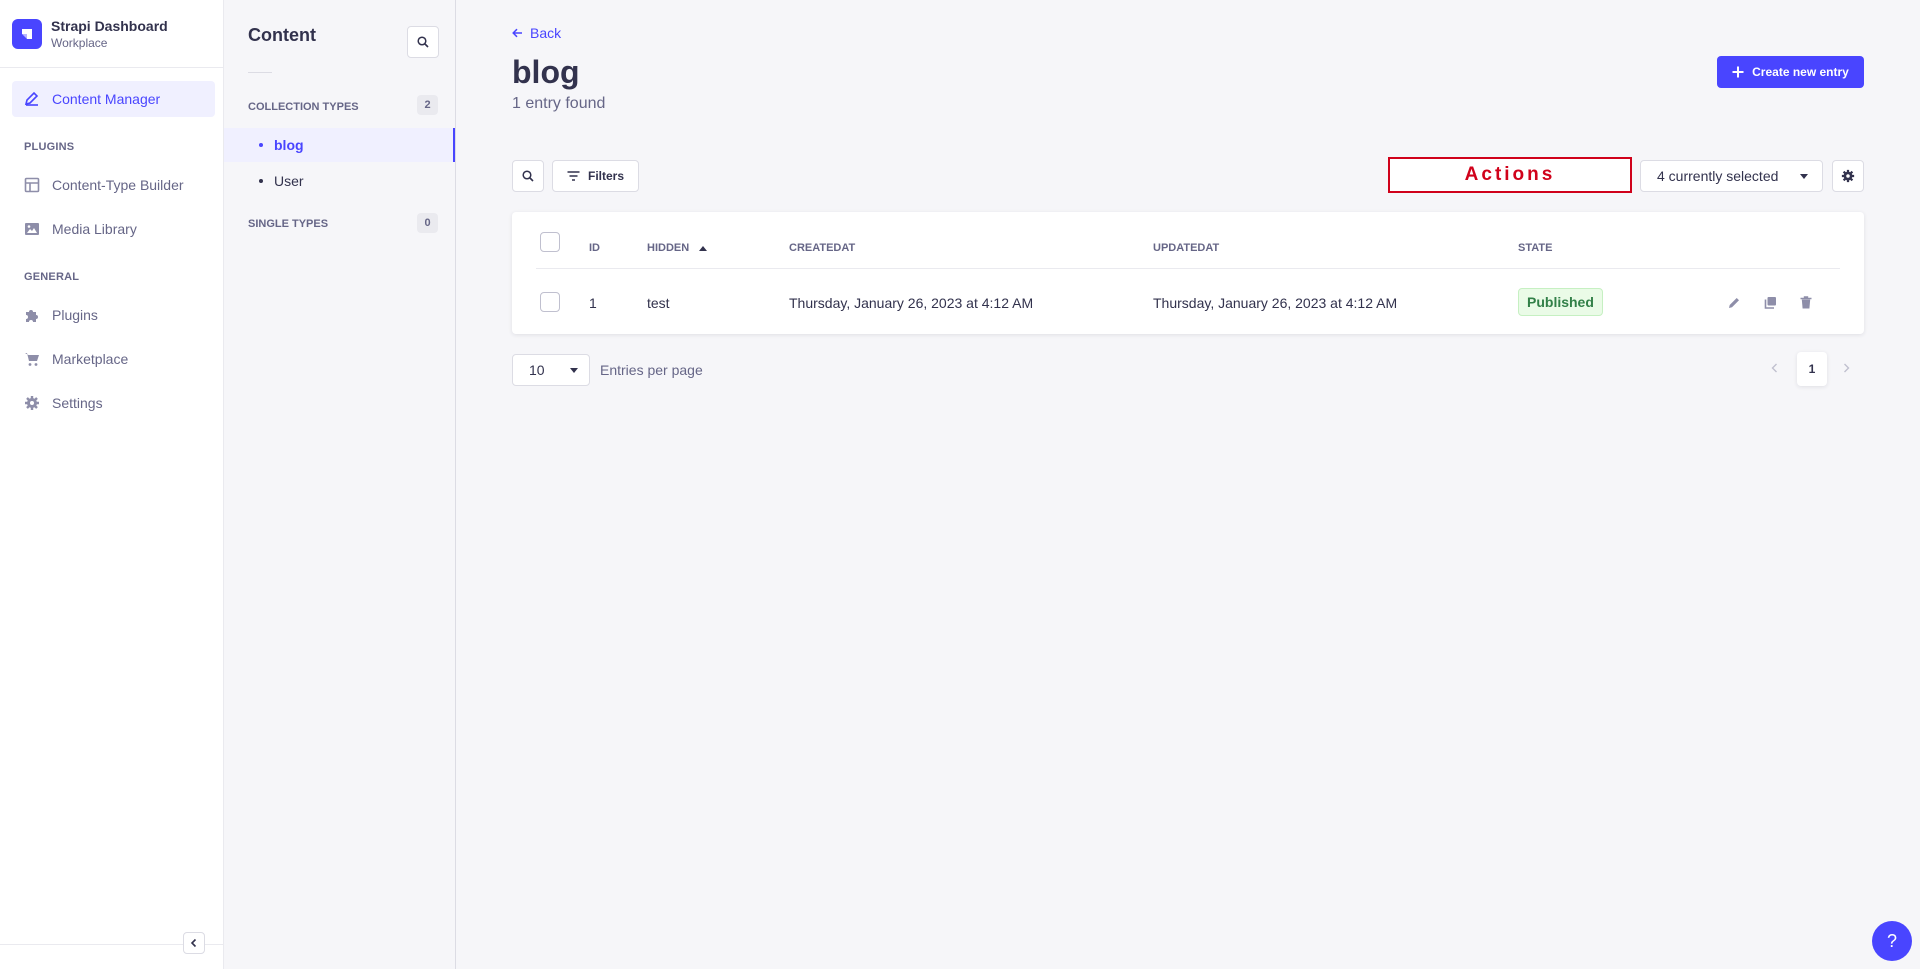 Image resolution: width=1920 pixels, height=969 pixels. What do you see at coordinates (113, 315) in the screenshot?
I see `nav-item-plugins: Plugins` at bounding box center [113, 315].